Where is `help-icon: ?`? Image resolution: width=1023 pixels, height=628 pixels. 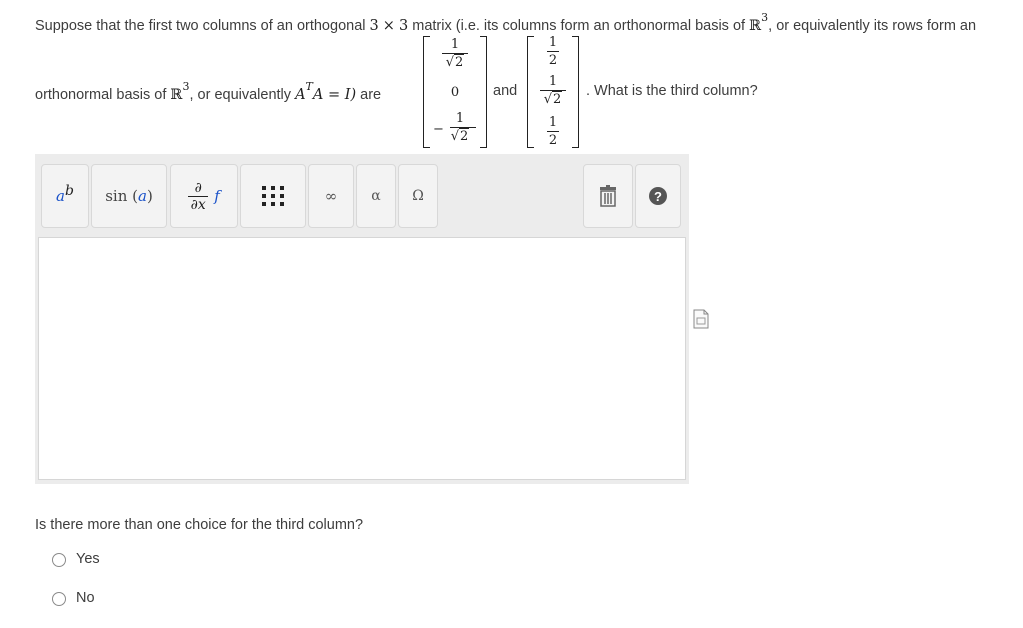 help-icon: ? is located at coordinates (658, 196).